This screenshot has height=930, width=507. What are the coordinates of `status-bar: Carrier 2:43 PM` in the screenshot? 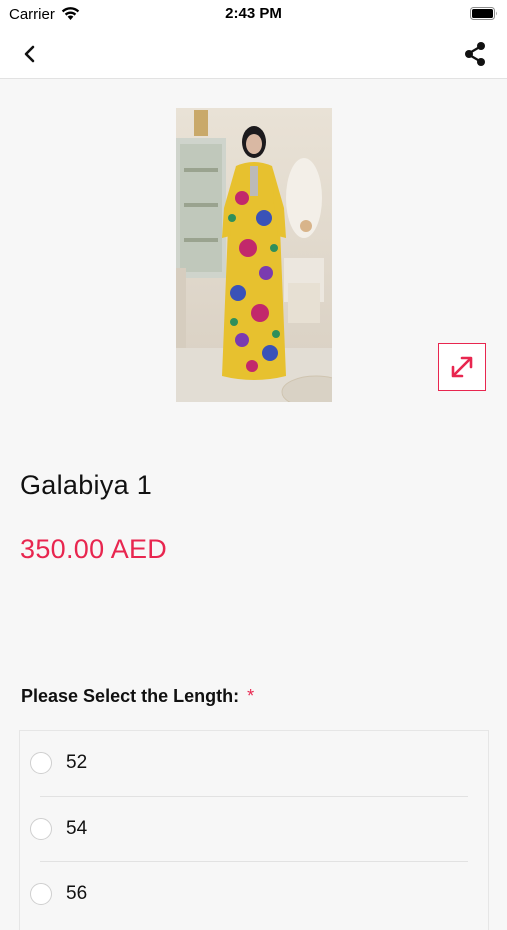 It's located at (253, 14).